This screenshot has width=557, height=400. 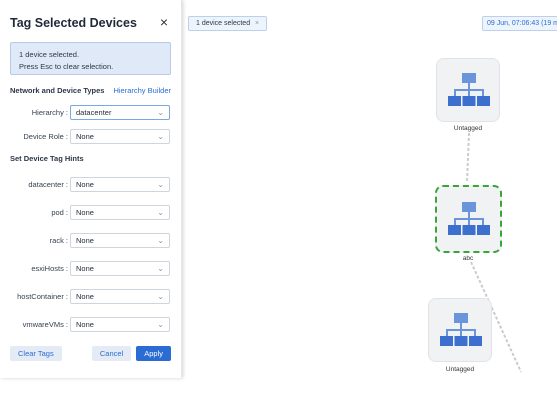 What do you see at coordinates (142, 90) in the screenshot?
I see `hierarchy-builder-link: Hierarchy Builder` at bounding box center [142, 90].